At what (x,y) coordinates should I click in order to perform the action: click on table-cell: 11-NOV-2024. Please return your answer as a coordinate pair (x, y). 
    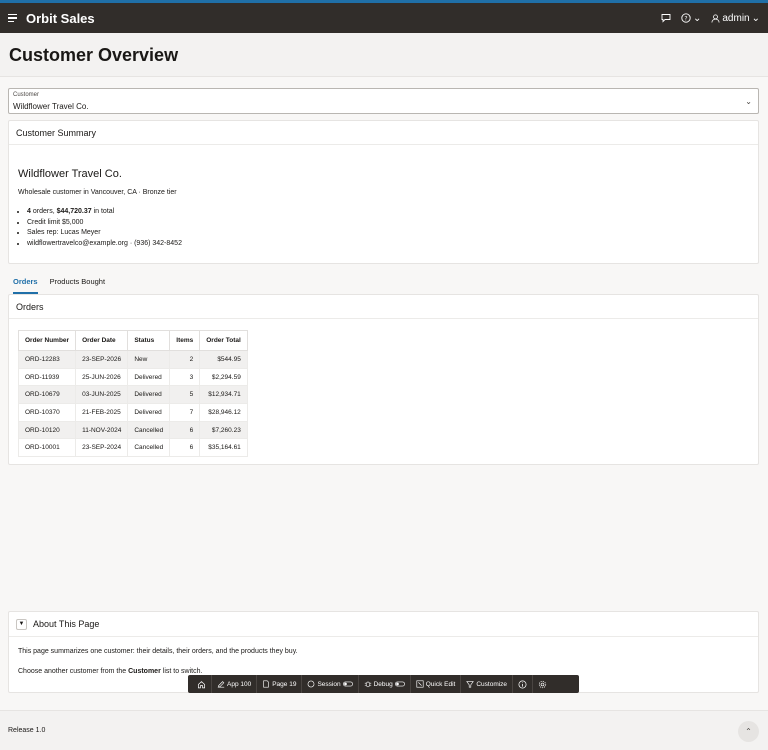
    Looking at the image, I should click on (102, 430).